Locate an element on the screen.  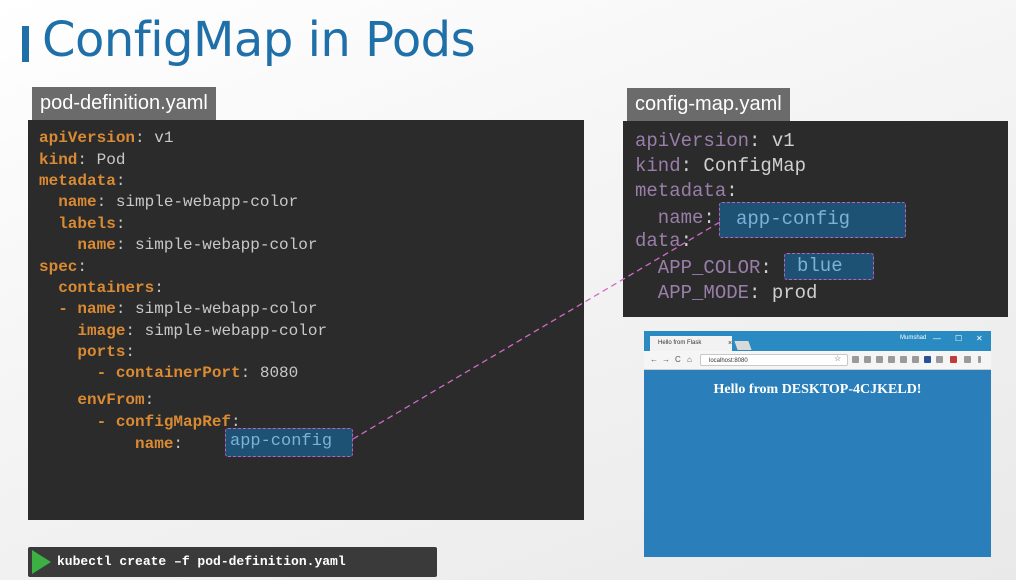
browser-user-name: Mumshad is located at coordinates (913, 338).